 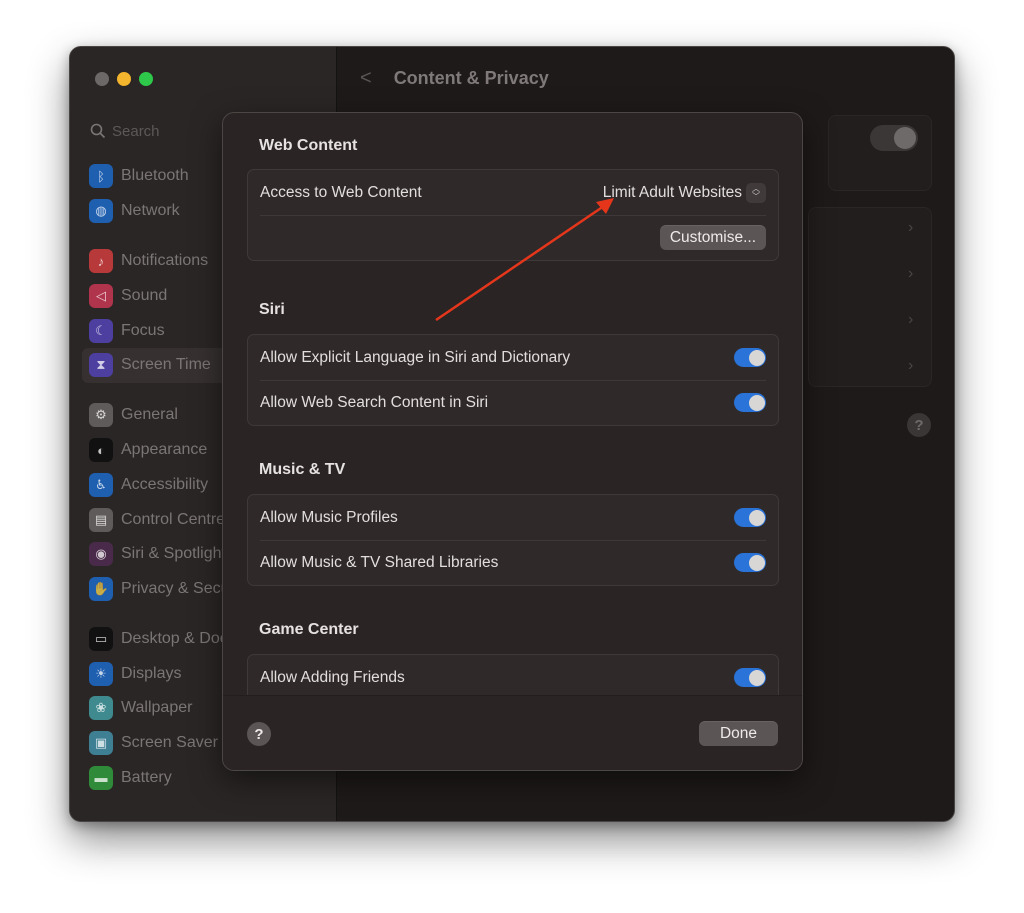 I want to click on screen-saver-icon: ▣, so click(x=101, y=743).